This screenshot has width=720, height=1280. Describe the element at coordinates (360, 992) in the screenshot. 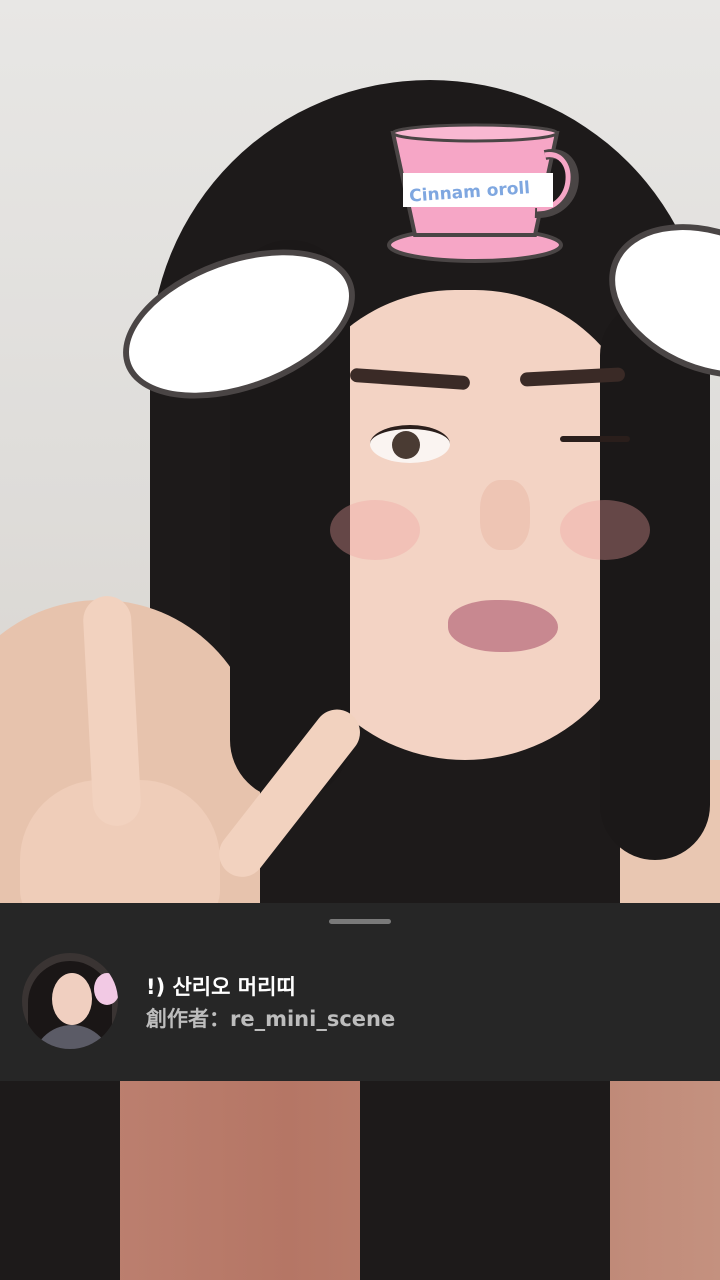

I see `effect-info-sheet: !) 산리오 머리띠 創作者：re_mini_scene` at that location.